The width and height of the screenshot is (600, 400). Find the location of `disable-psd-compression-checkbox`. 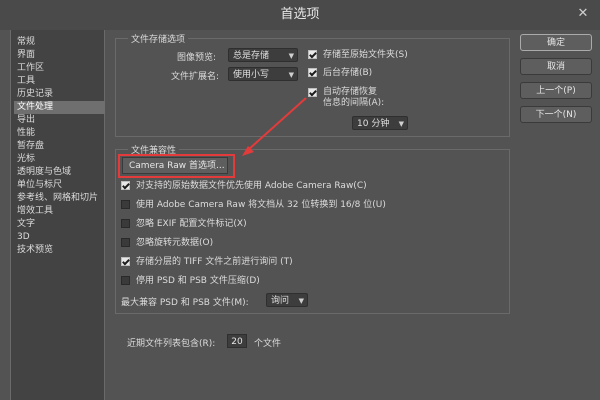

disable-psd-compression-checkbox is located at coordinates (125, 280).